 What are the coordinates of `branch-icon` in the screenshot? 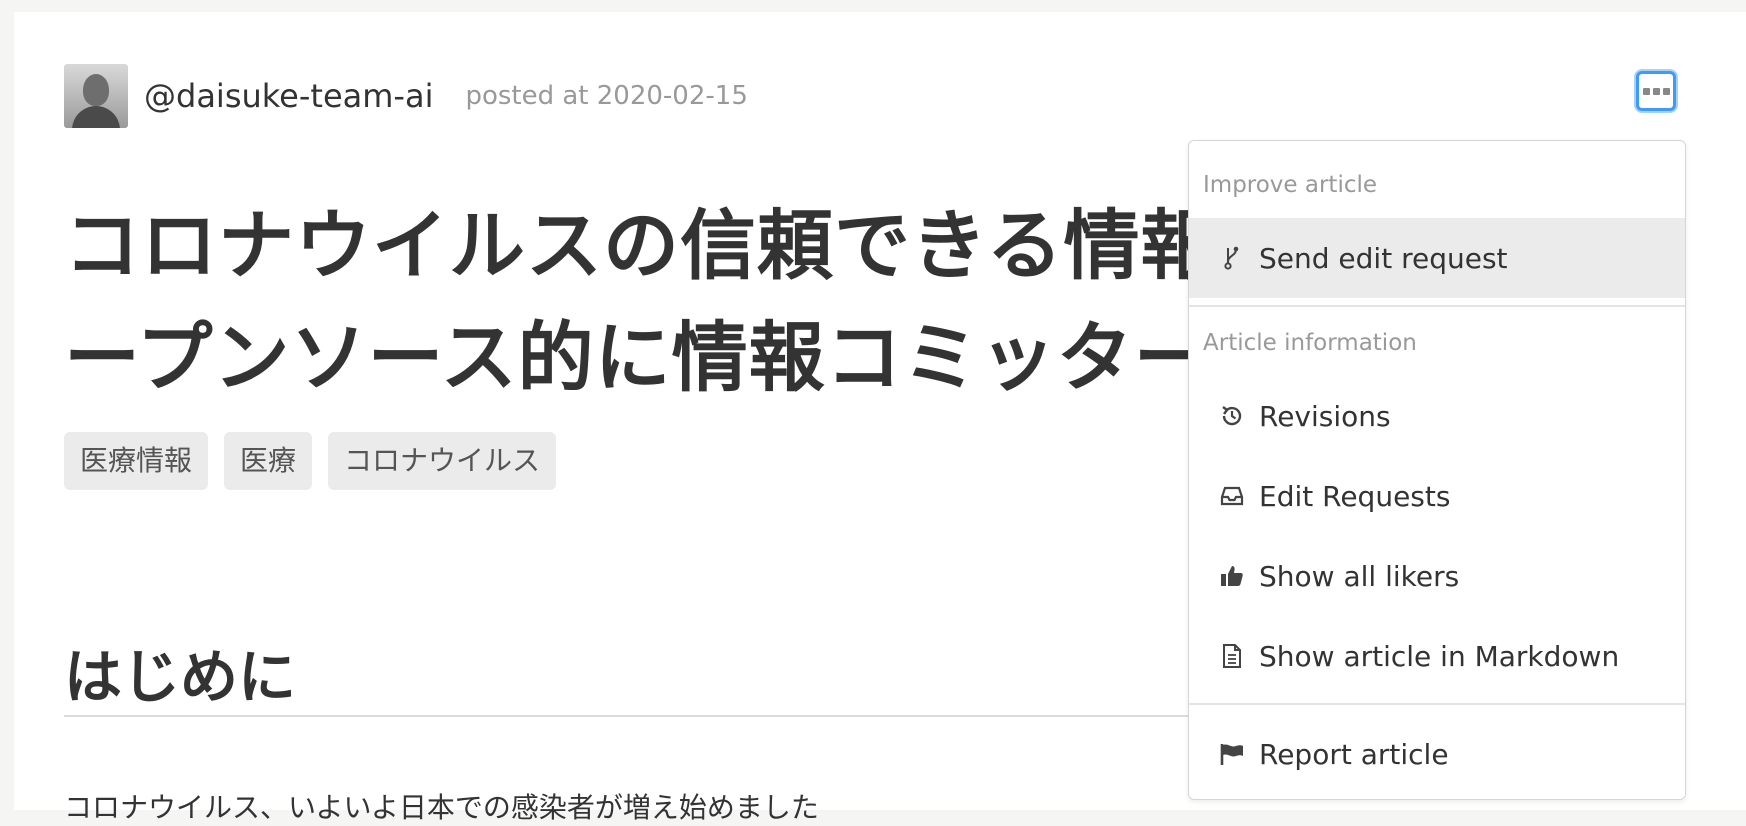 It's located at (1232, 258).